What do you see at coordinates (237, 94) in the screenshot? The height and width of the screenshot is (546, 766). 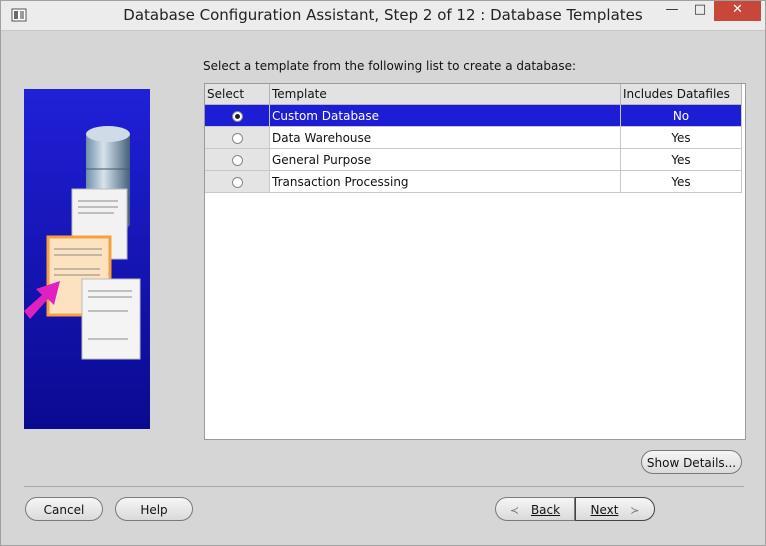 I see `column-header-select: Select` at bounding box center [237, 94].